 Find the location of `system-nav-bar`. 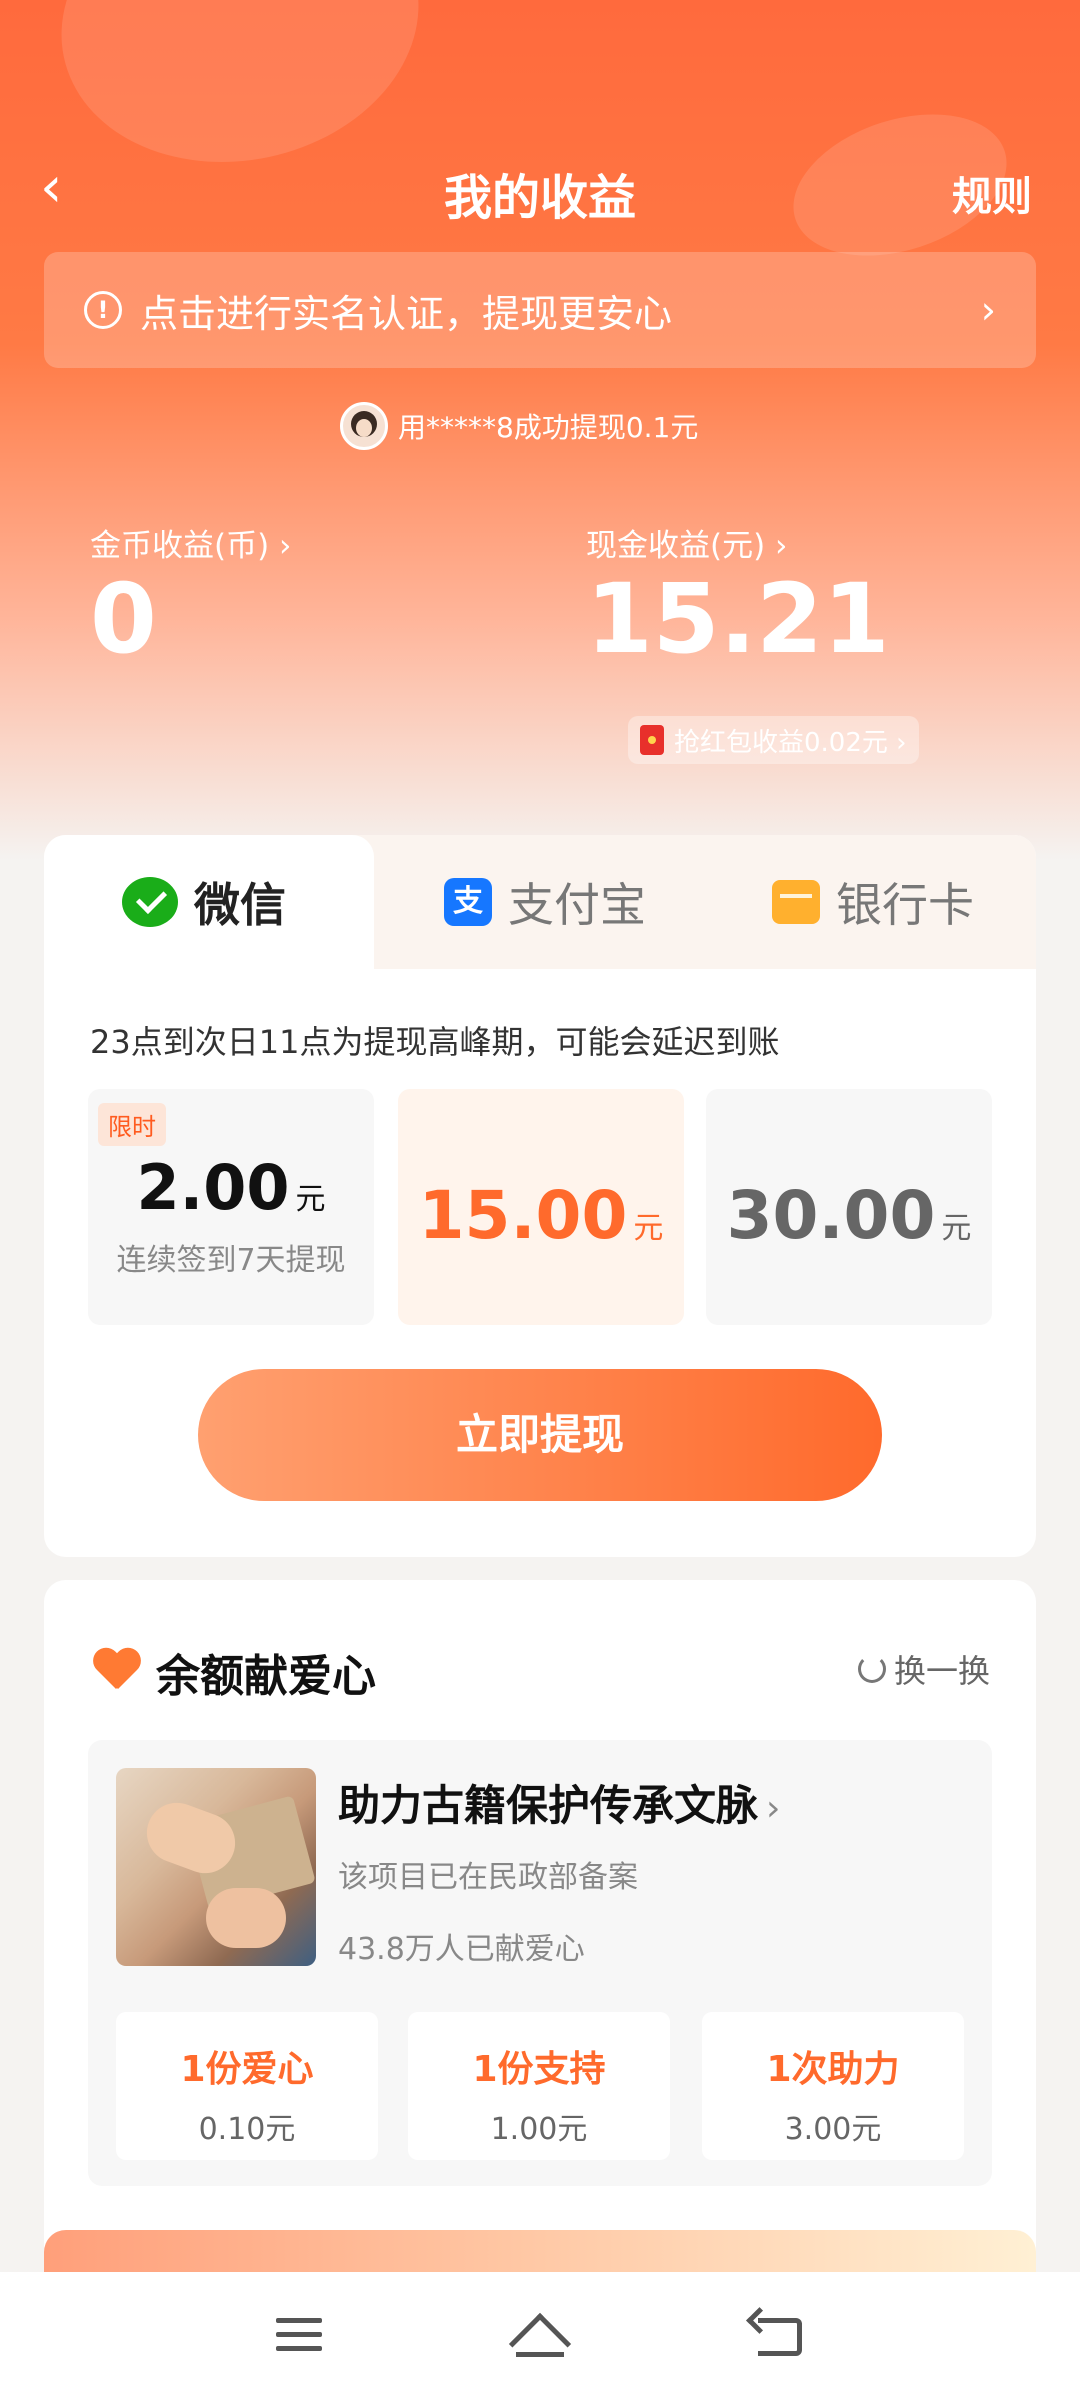

system-nav-bar is located at coordinates (540, 2336).